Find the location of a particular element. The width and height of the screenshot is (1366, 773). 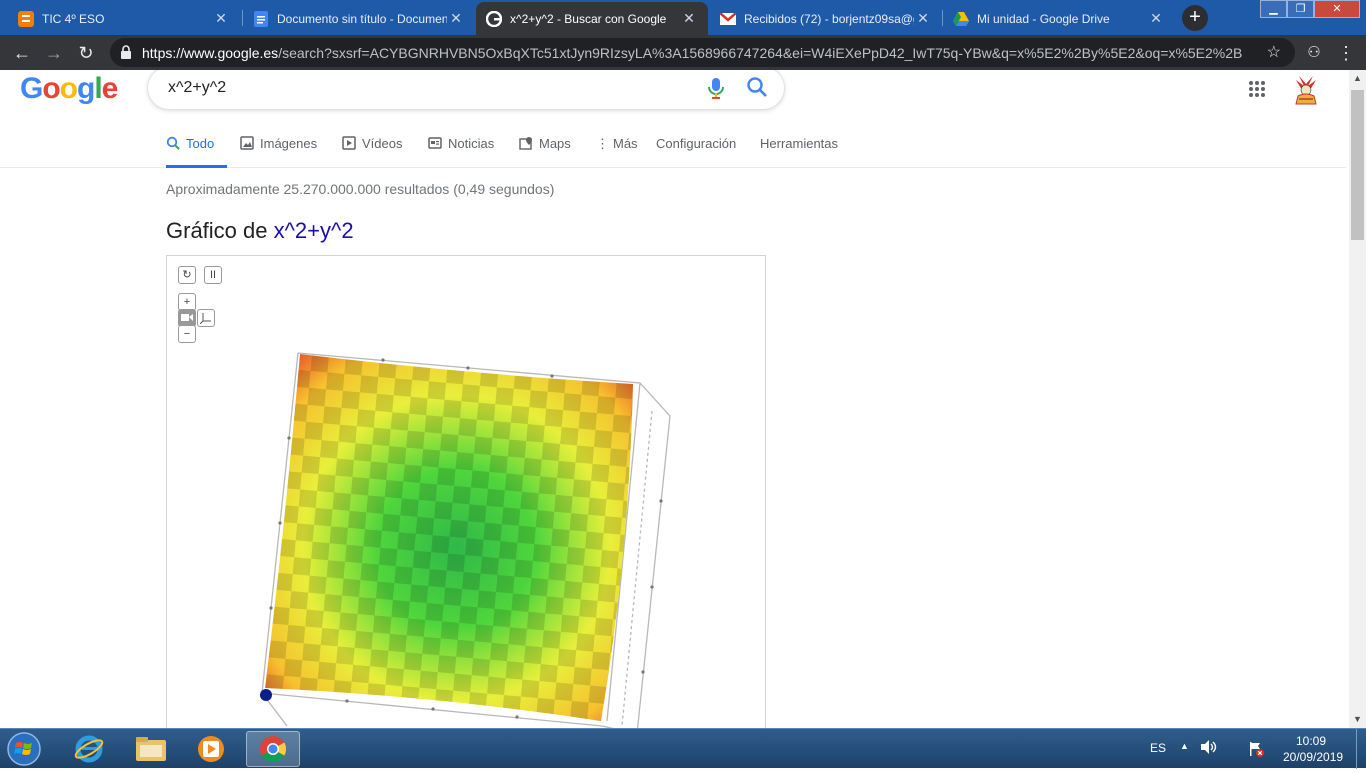

tab-settings: Configuración is located at coordinates (696, 152).